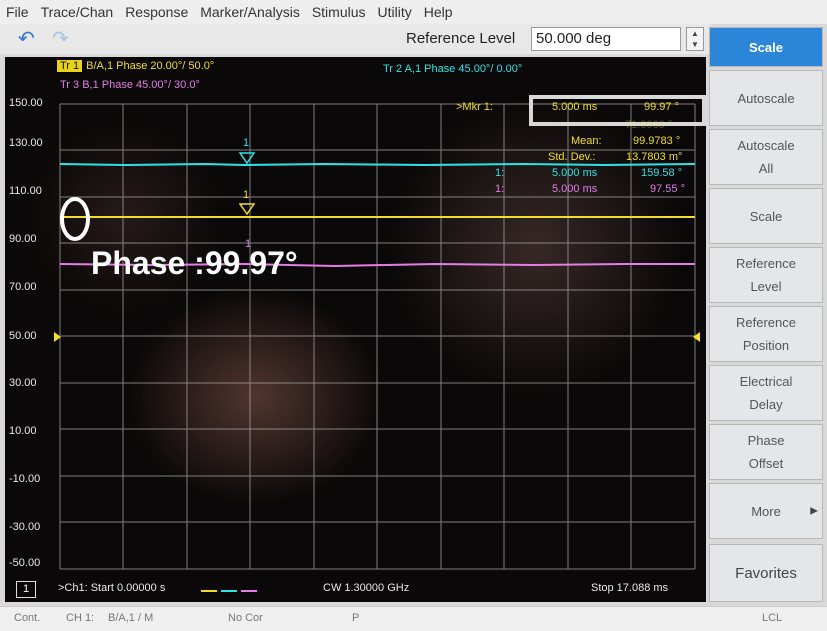 Image resolution: width=827 pixels, height=631 pixels. Describe the element at coordinates (649, 125) in the screenshot. I see `marker-obscured-value: 71.0000 °` at that location.